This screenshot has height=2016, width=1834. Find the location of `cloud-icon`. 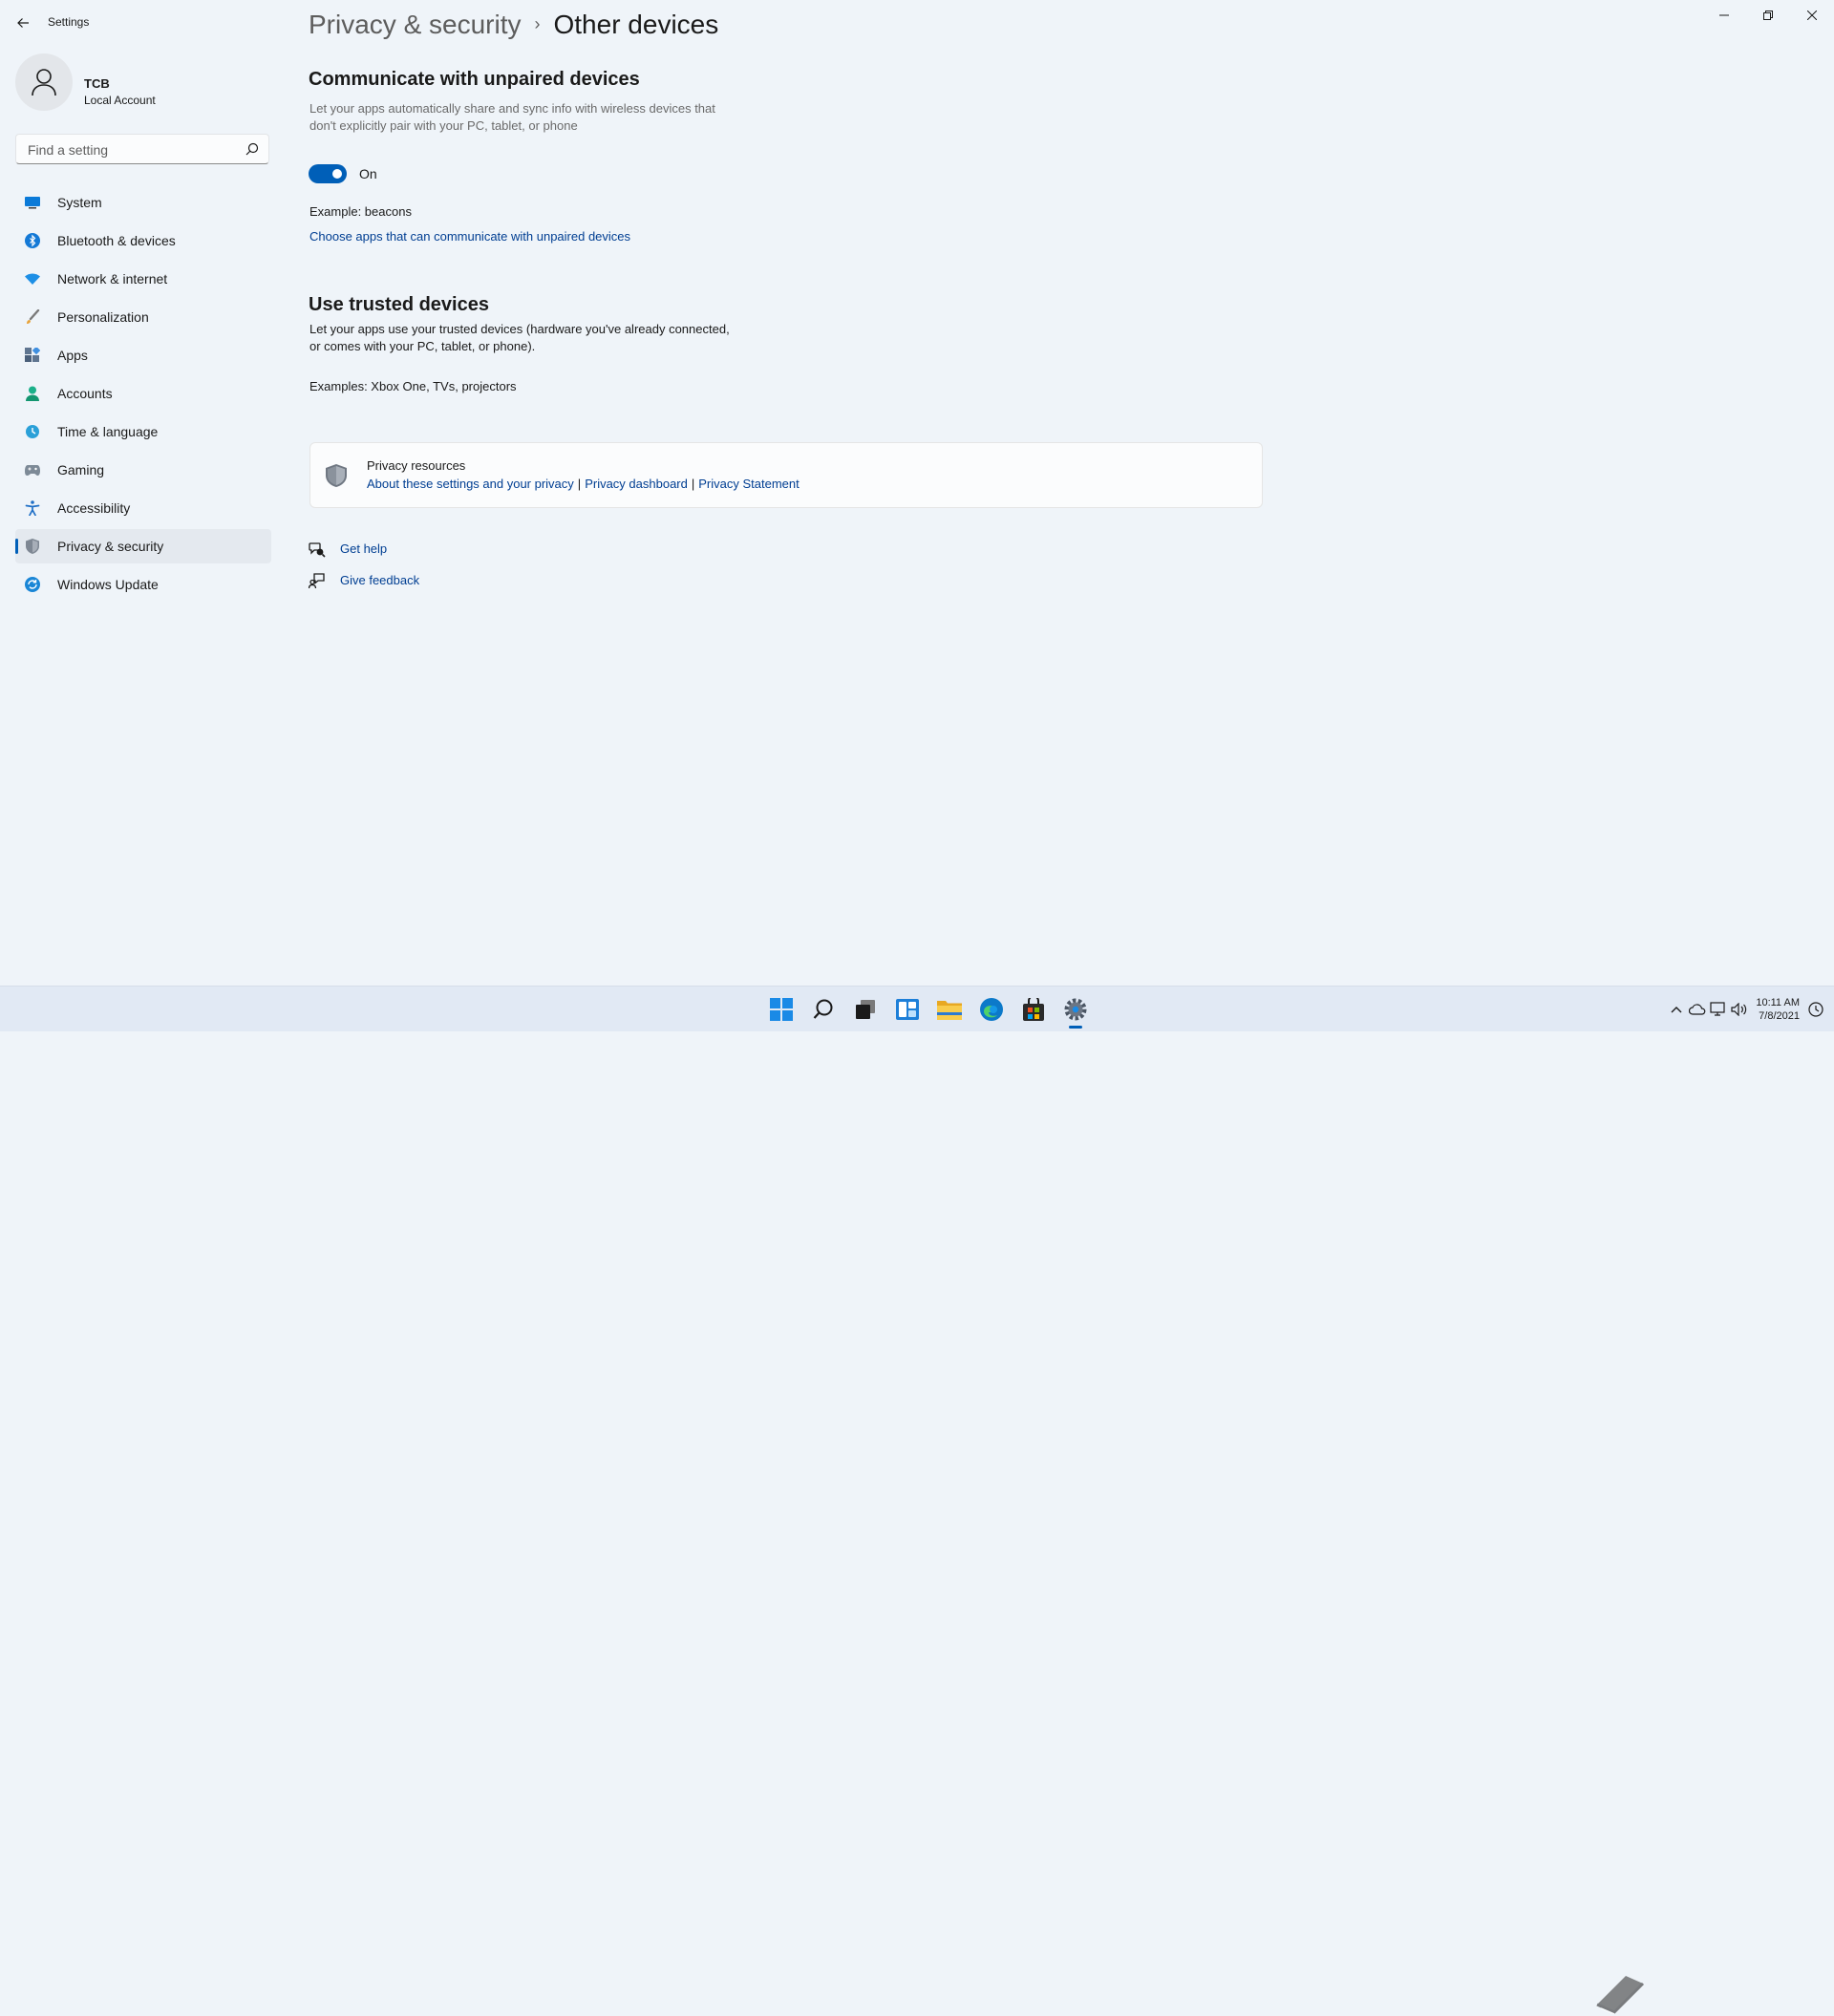

cloud-icon is located at coordinates (1698, 1009).